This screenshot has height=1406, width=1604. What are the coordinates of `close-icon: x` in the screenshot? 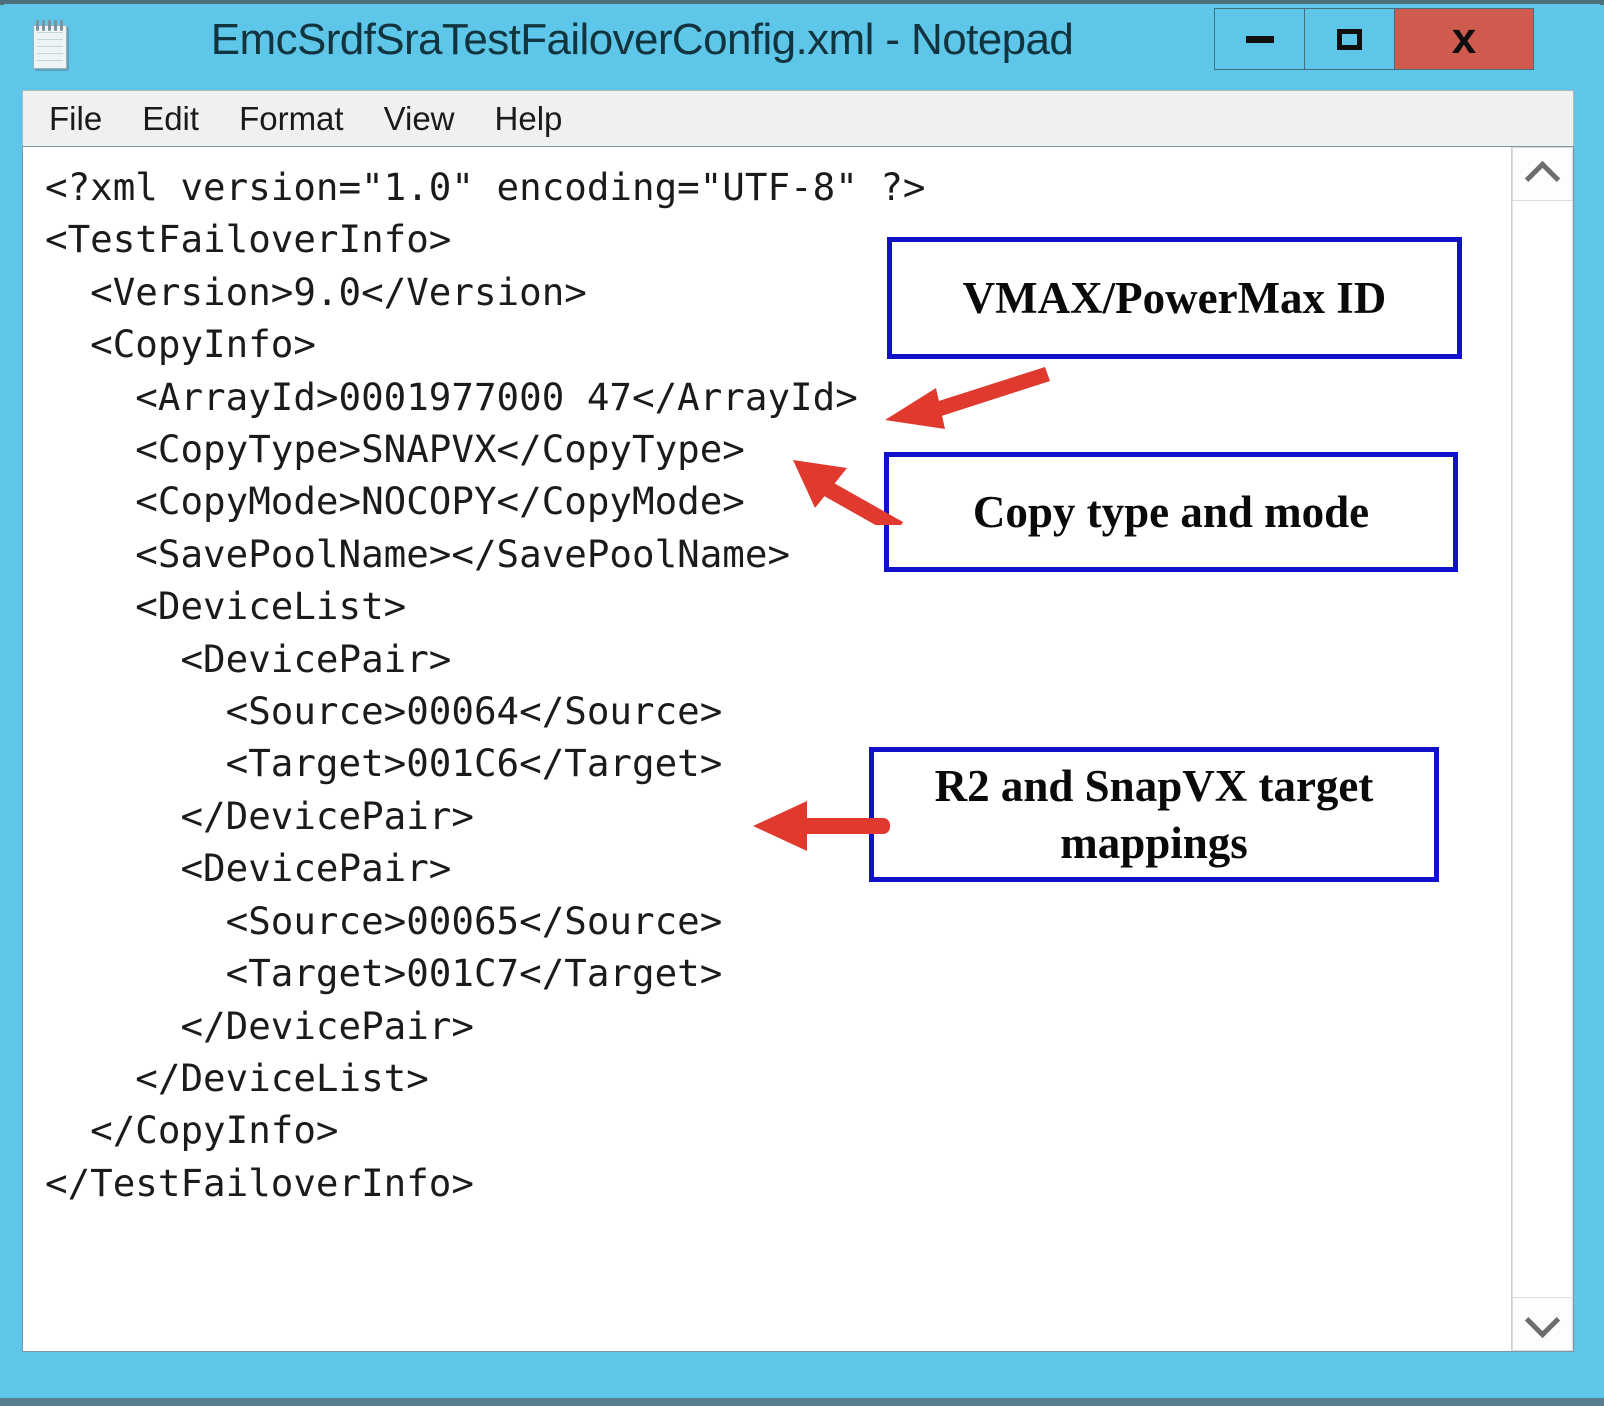 It's located at (1464, 38).